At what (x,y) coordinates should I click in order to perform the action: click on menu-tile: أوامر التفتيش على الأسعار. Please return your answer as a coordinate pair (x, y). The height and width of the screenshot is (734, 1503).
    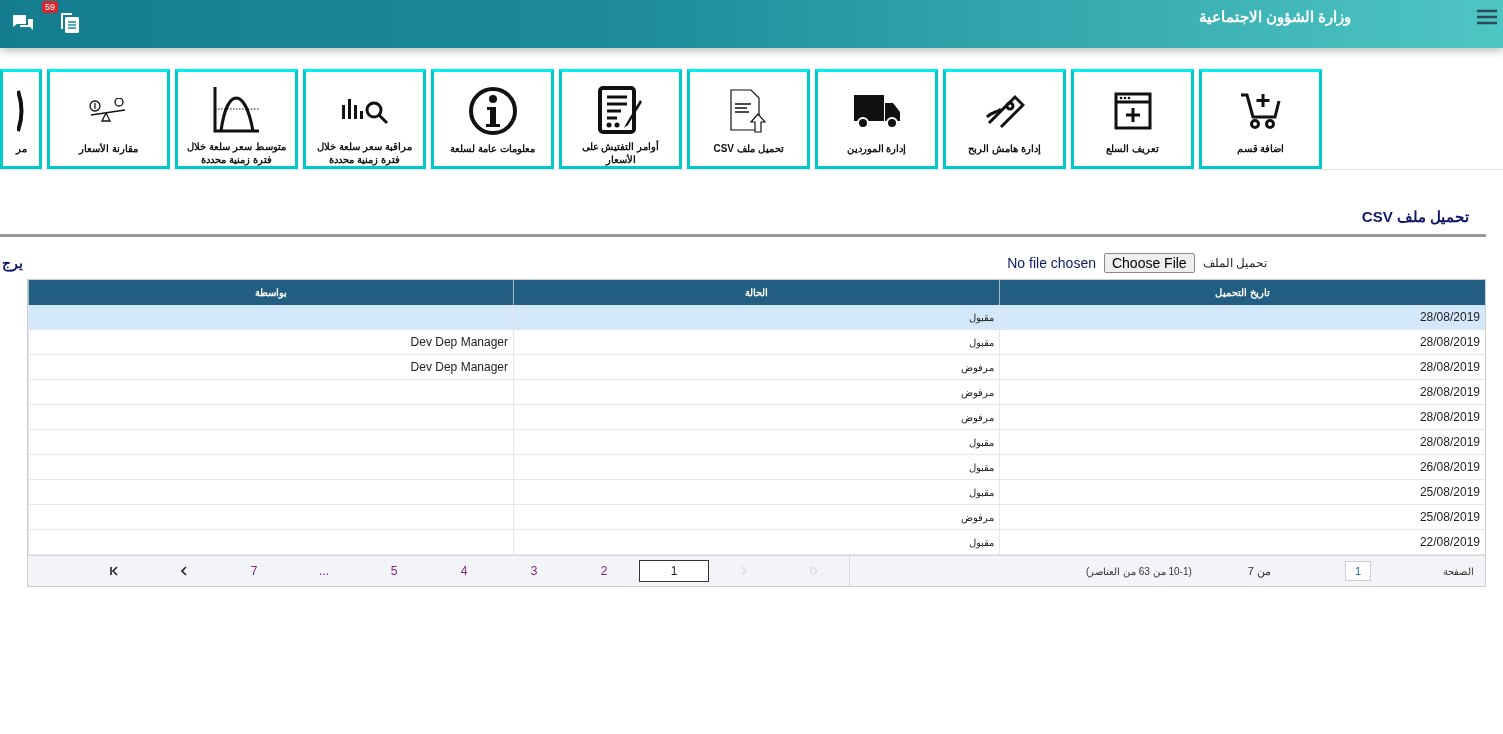
    Looking at the image, I should click on (620, 119).